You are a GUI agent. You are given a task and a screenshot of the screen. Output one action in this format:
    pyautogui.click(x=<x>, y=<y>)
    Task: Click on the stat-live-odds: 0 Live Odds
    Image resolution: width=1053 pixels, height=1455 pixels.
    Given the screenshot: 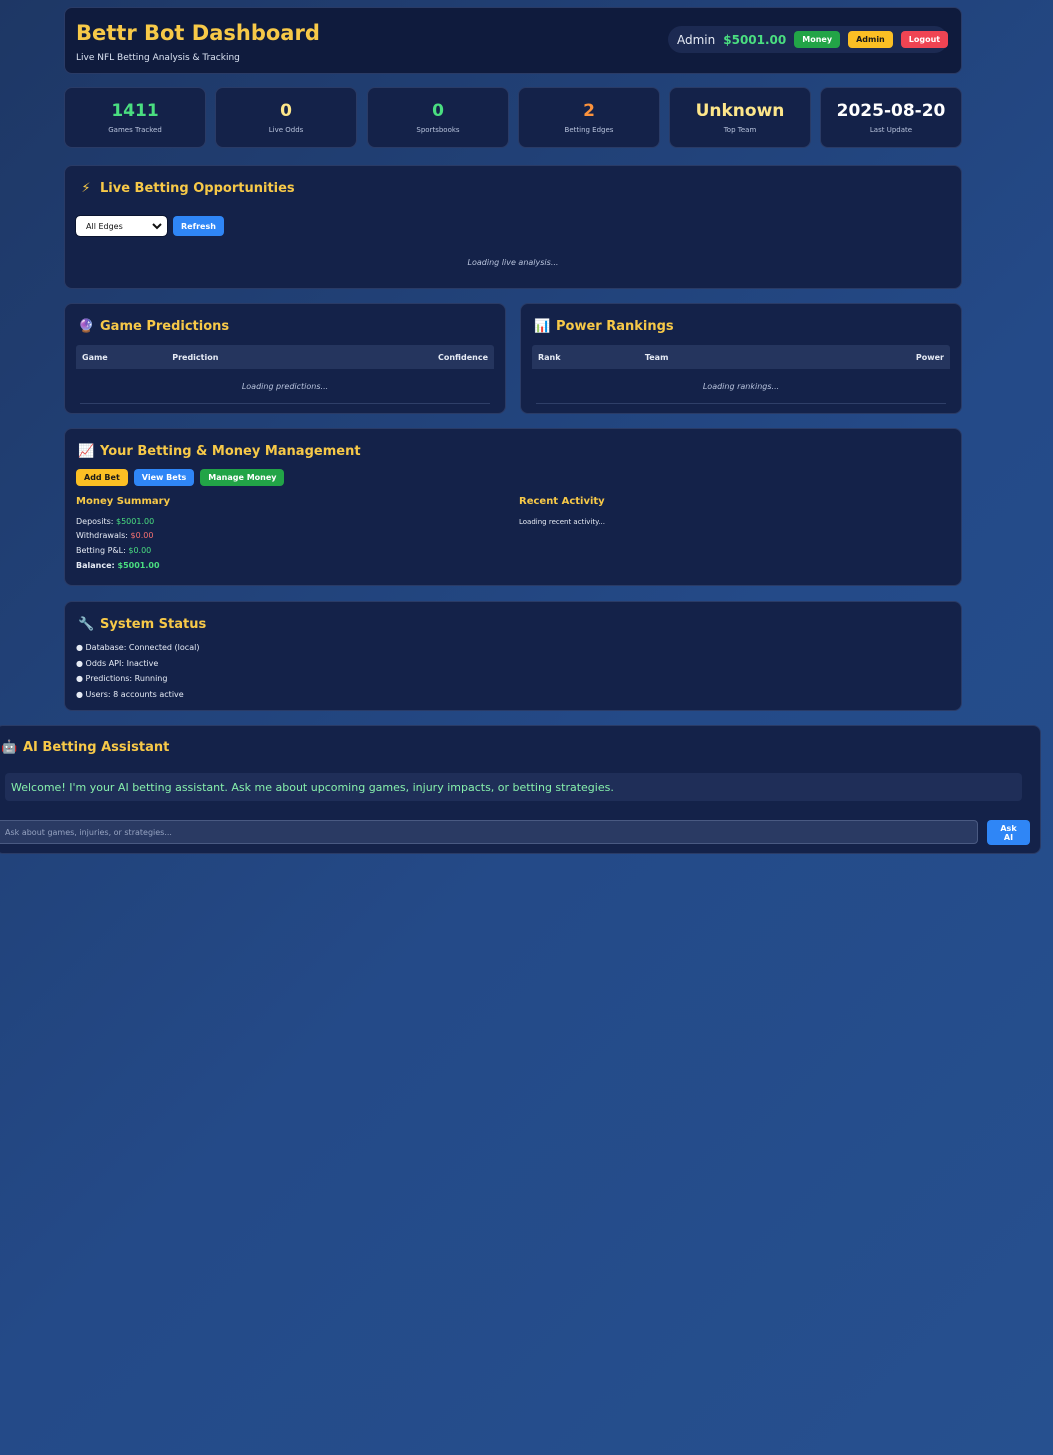 What is the action you would take?
    pyautogui.click(x=286, y=117)
    